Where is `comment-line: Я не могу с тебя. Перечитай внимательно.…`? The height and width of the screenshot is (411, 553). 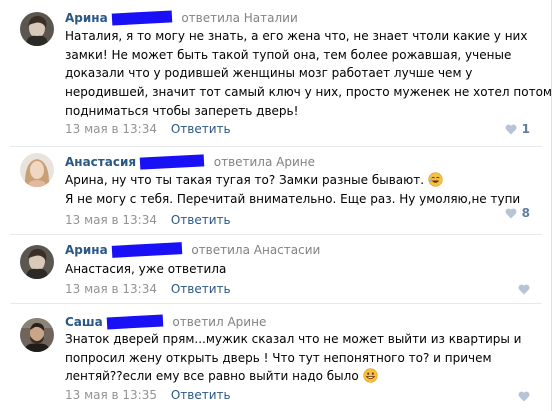
comment-line: Я не могу с тебя. Перечитай внимательно.… is located at coordinates (293, 198).